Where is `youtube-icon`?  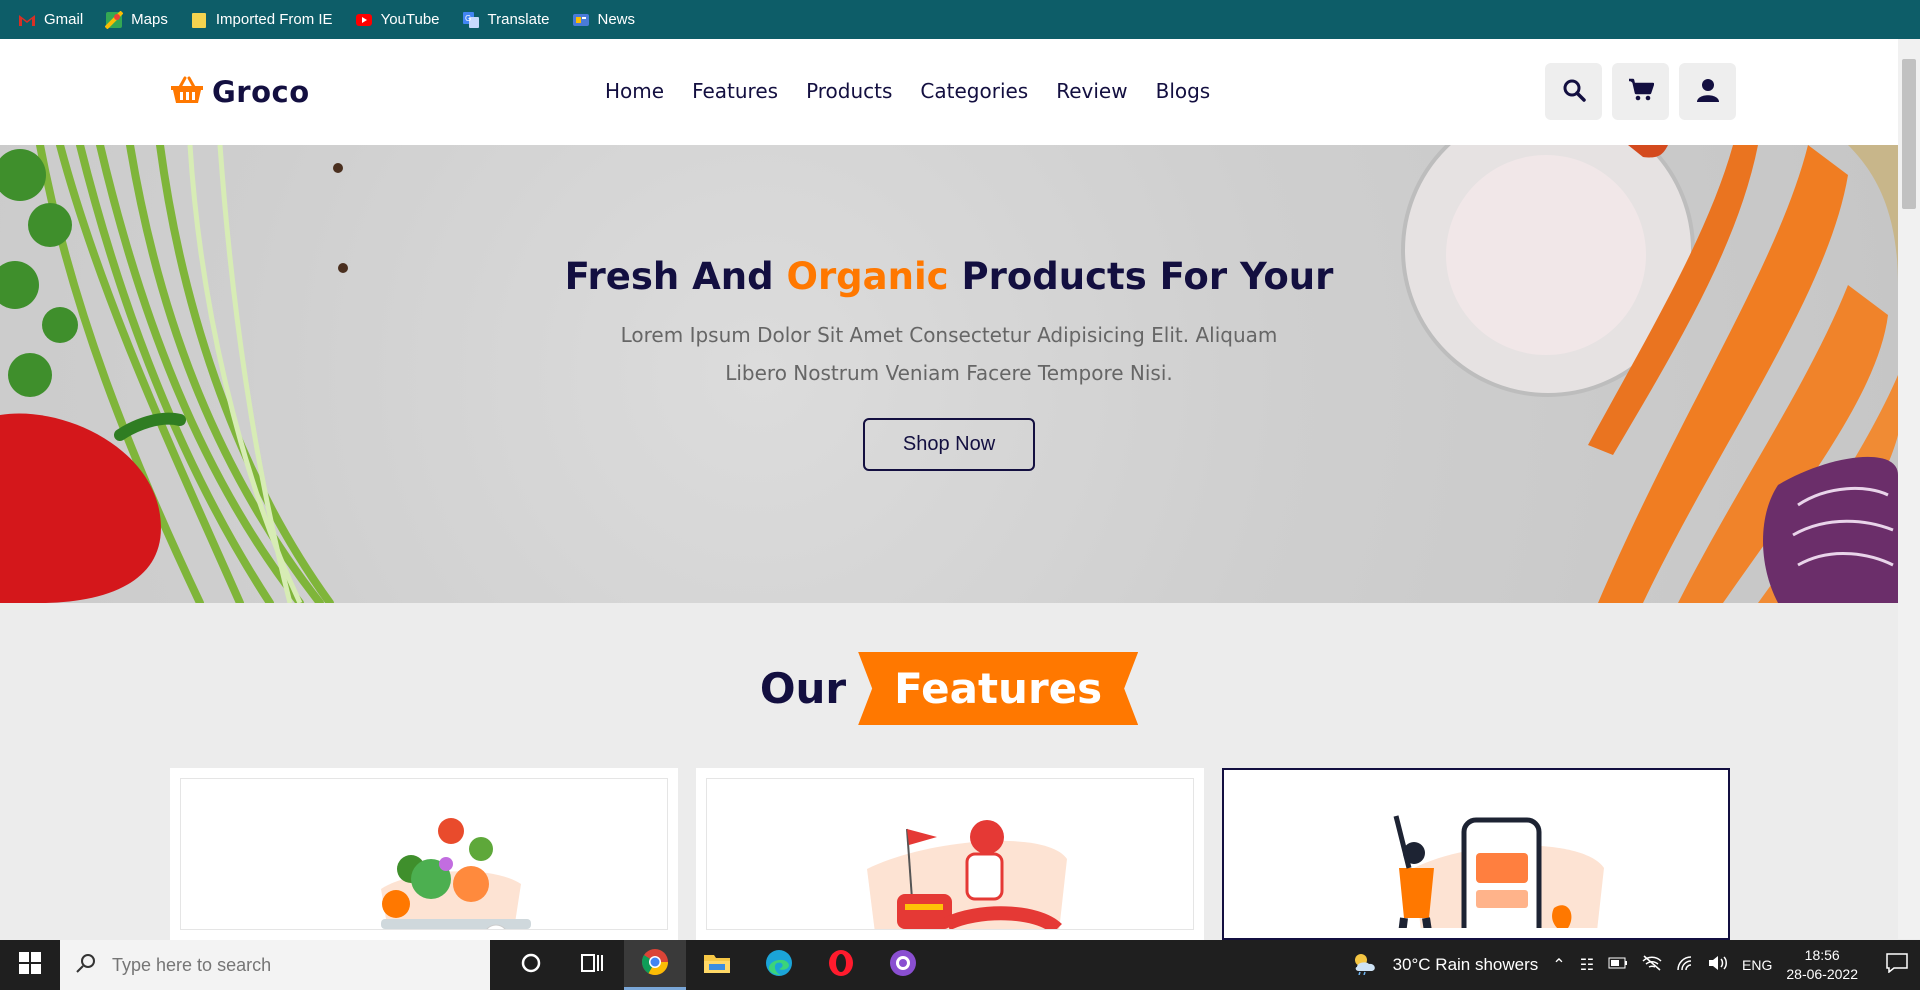
youtube-icon is located at coordinates (364, 20).